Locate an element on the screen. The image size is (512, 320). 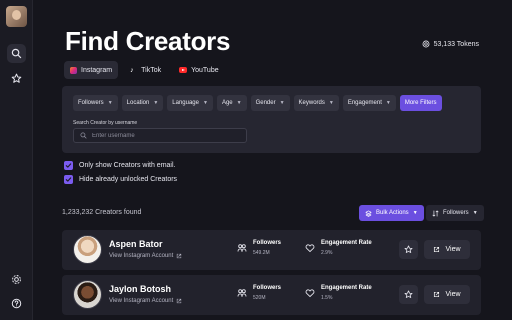
gear-icon is located at coordinates (16, 279).